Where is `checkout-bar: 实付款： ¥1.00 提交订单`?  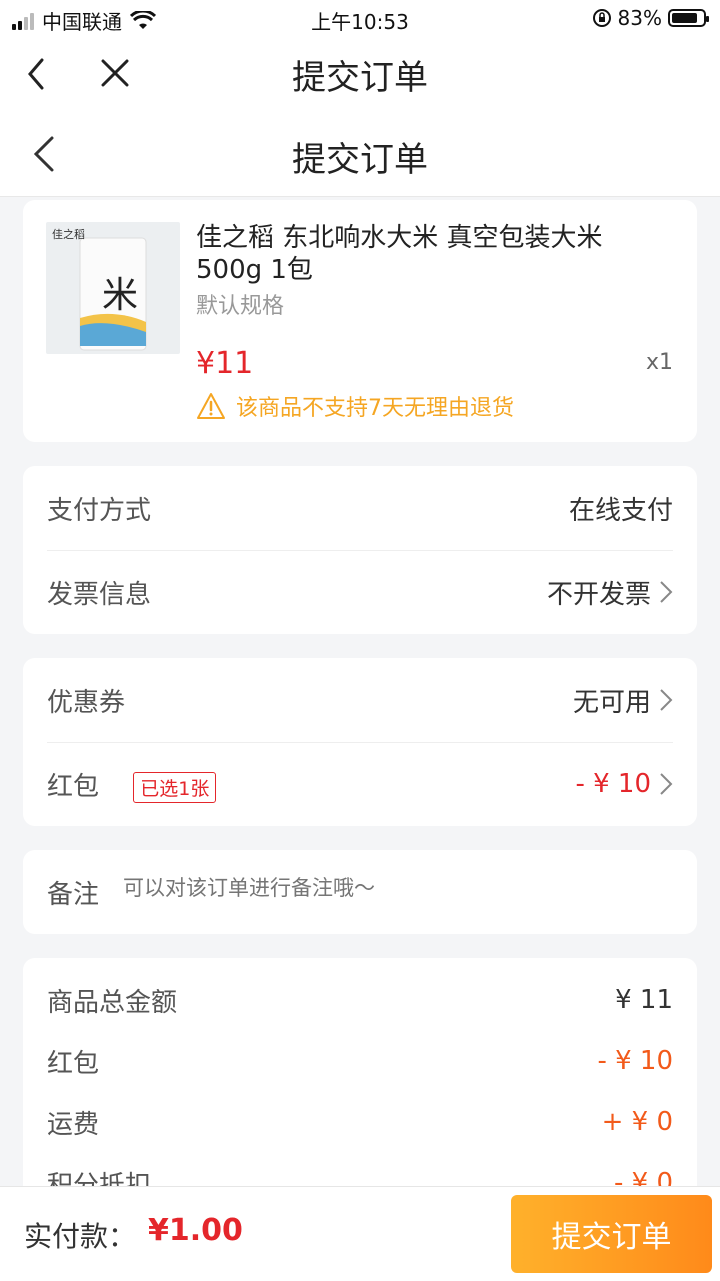 checkout-bar: 实付款： ¥1.00 提交订单 is located at coordinates (360, 1233).